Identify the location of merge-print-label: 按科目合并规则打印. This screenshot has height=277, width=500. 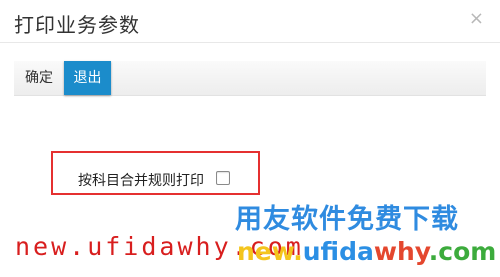
(141, 181).